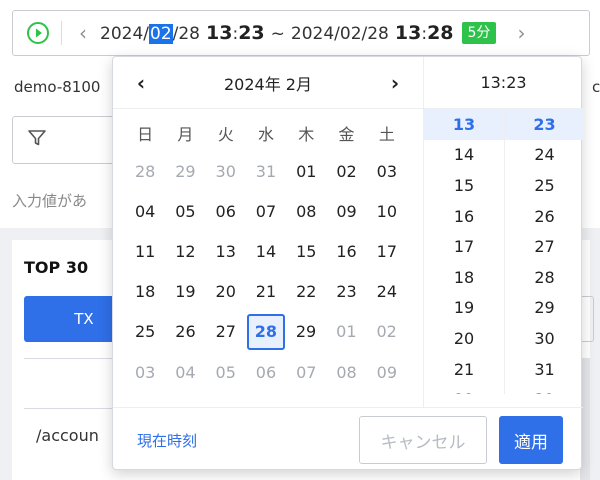  Describe the element at coordinates (423, 440) in the screenshot. I see `cancel-button: キャンセル` at that location.